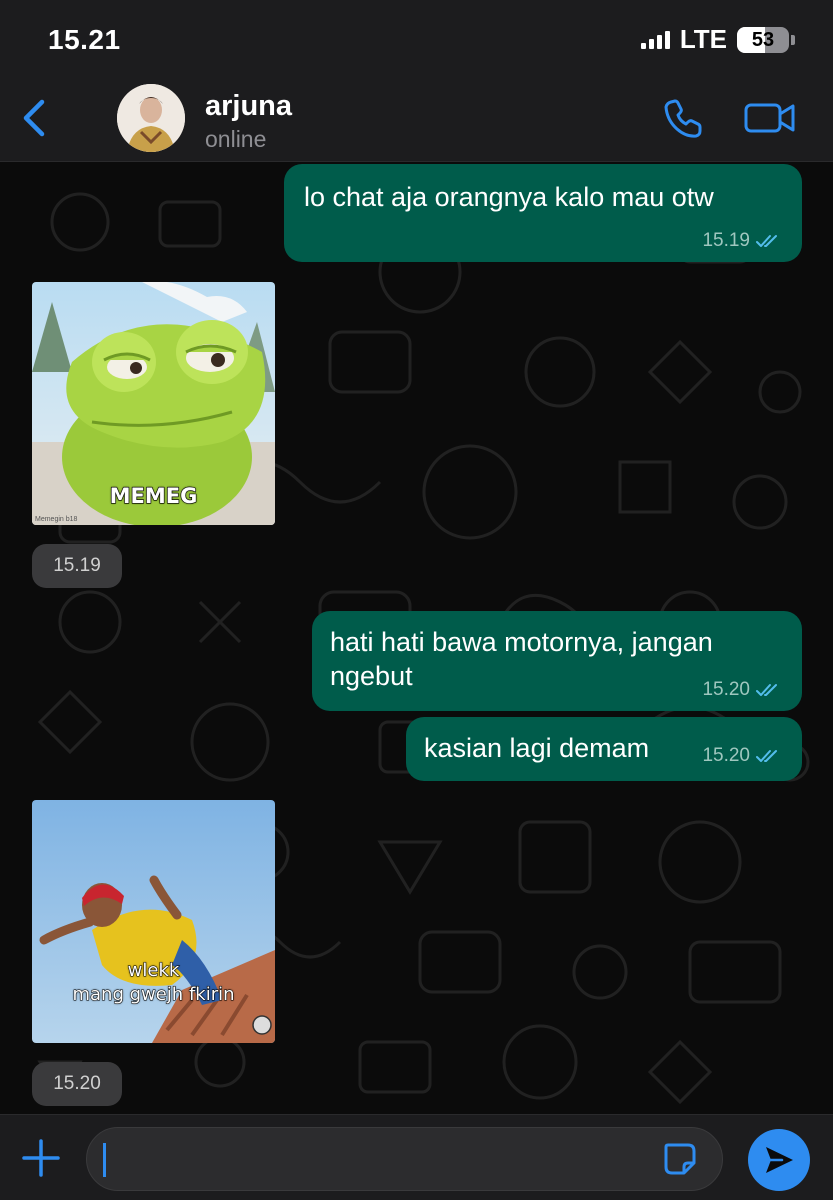 This screenshot has width=833, height=1200. I want to click on battery-icon: 53, so click(763, 39).